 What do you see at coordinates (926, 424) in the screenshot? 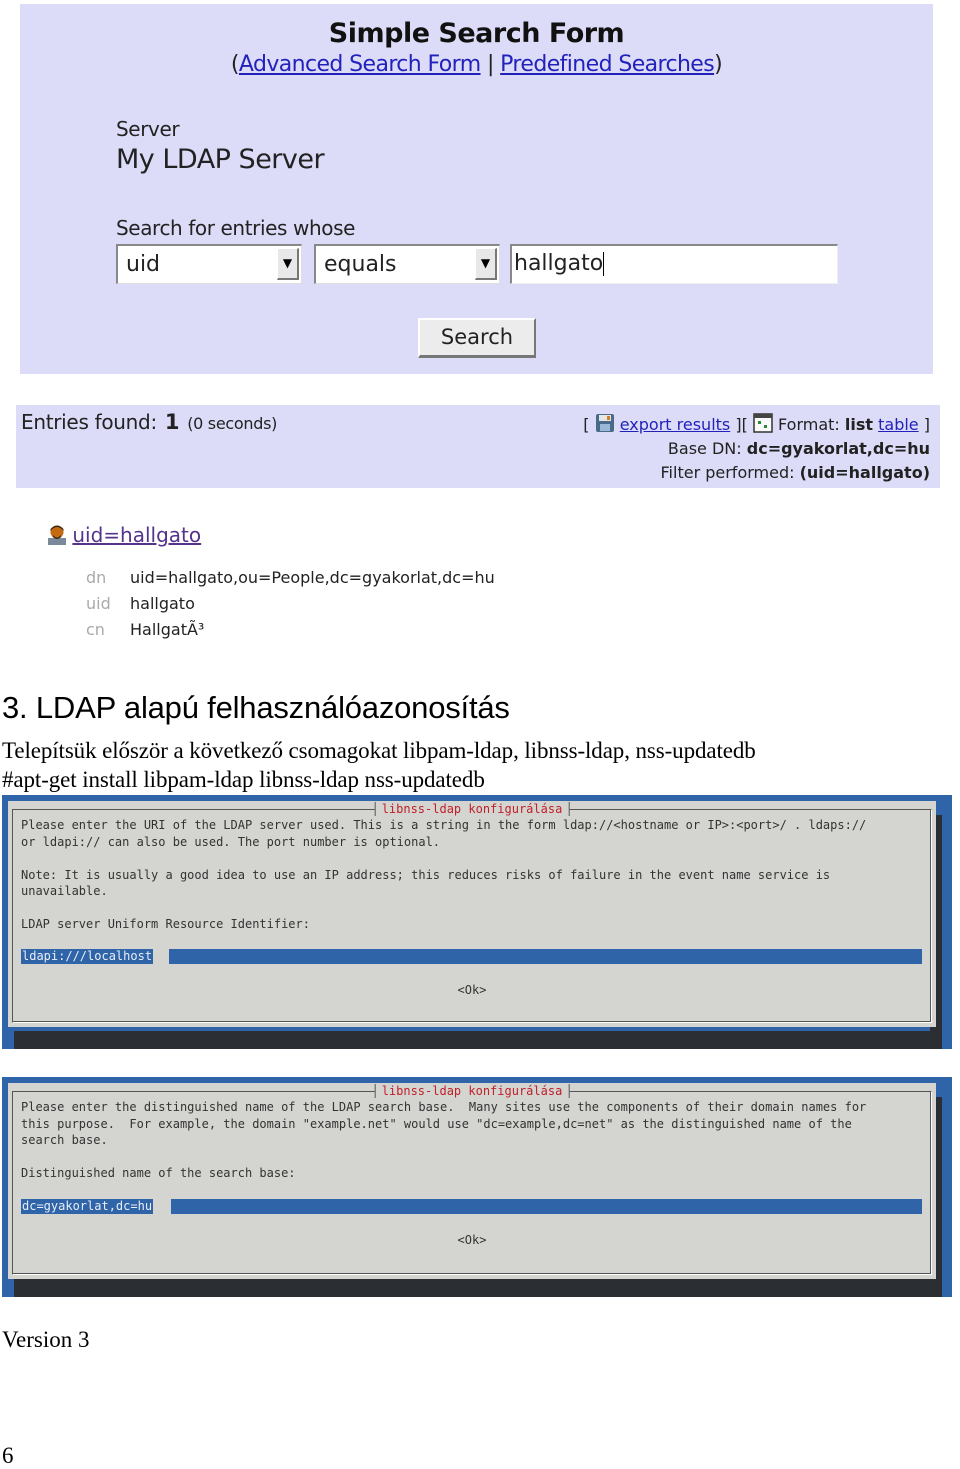
I see `bracket-close: ]` at bounding box center [926, 424].